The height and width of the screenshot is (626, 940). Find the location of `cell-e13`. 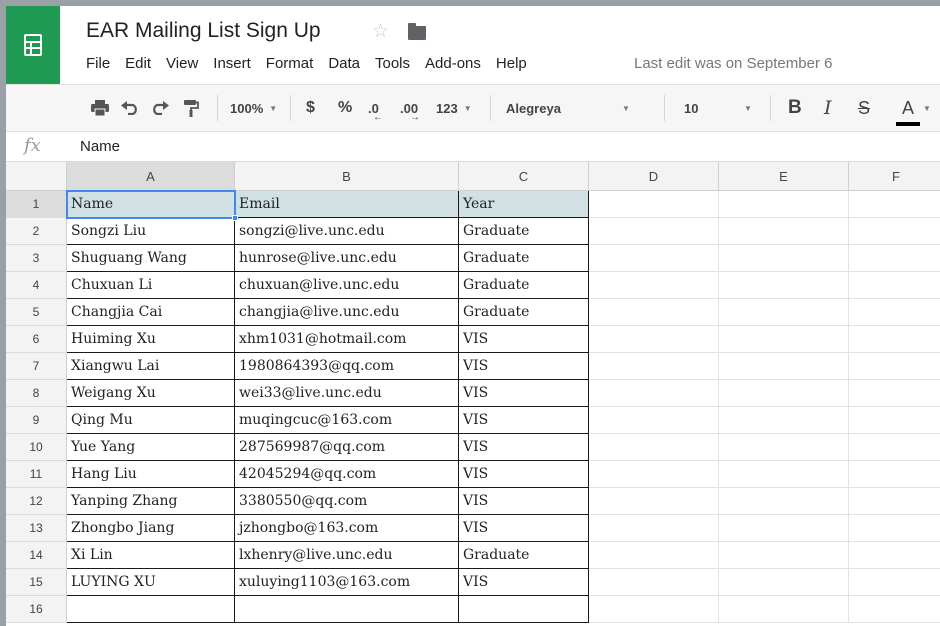

cell-e13 is located at coordinates (784, 528).